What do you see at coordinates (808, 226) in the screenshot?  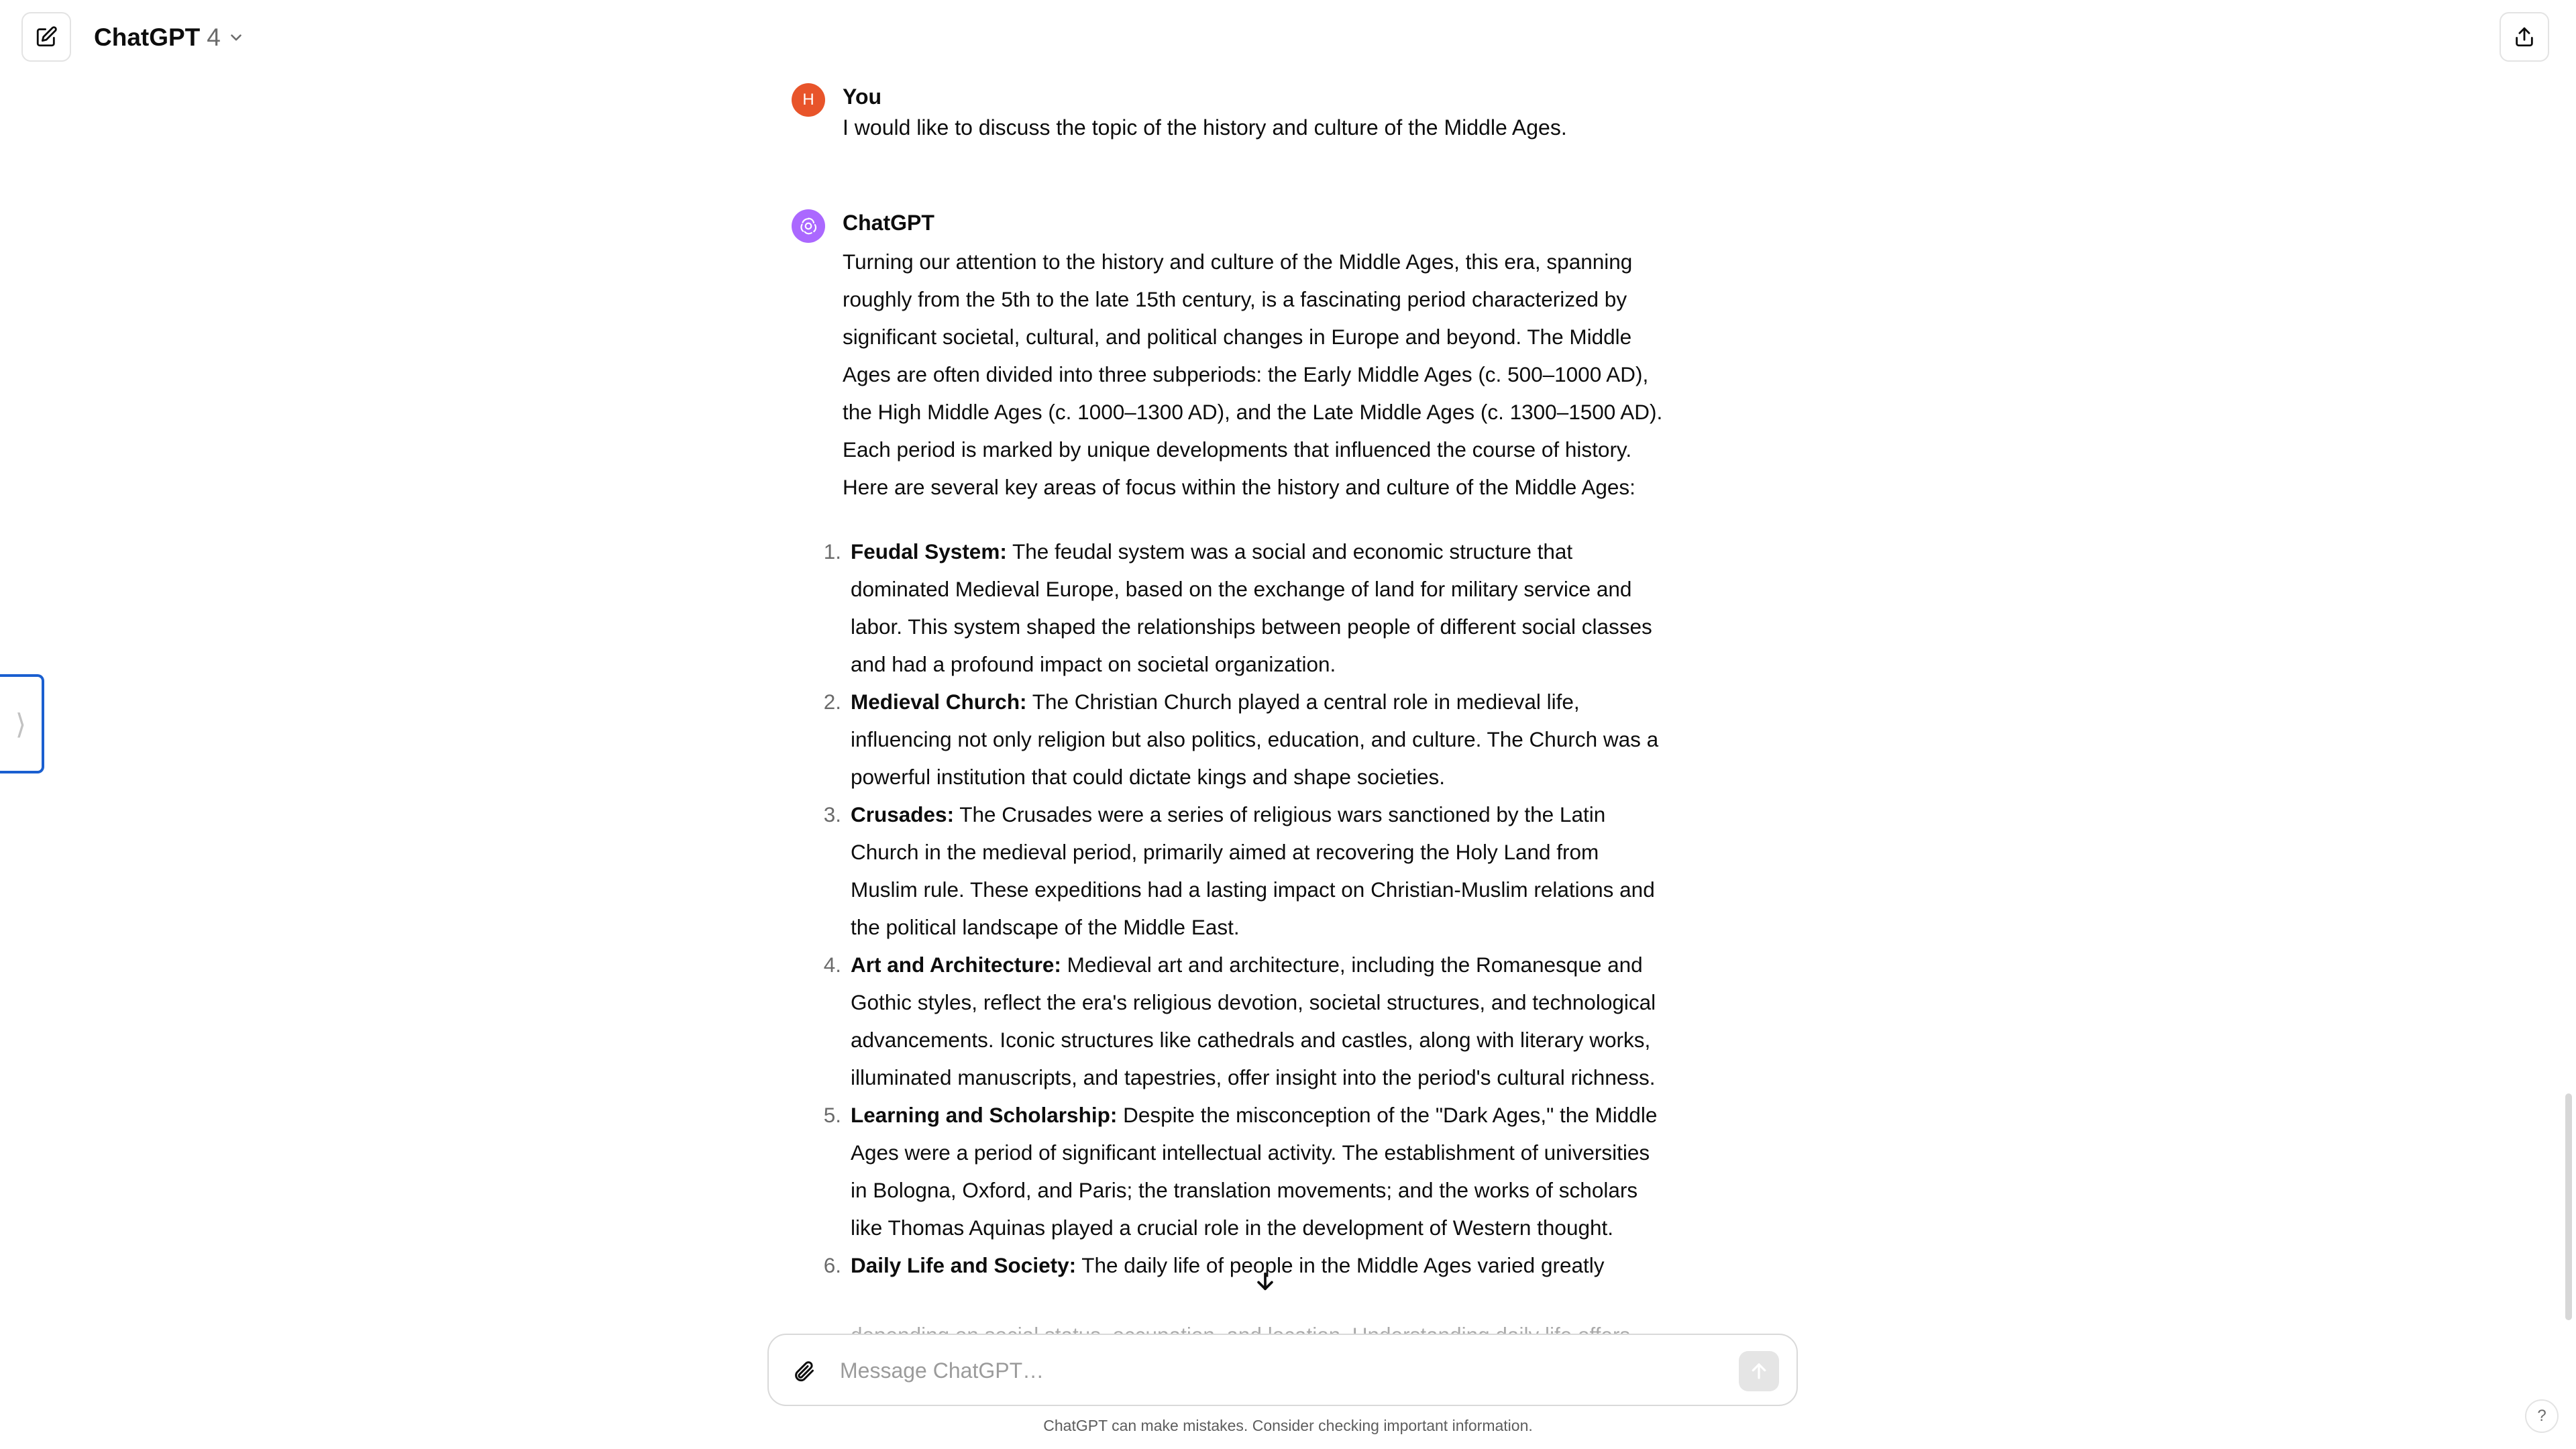 I see `openai-logo-icon` at bounding box center [808, 226].